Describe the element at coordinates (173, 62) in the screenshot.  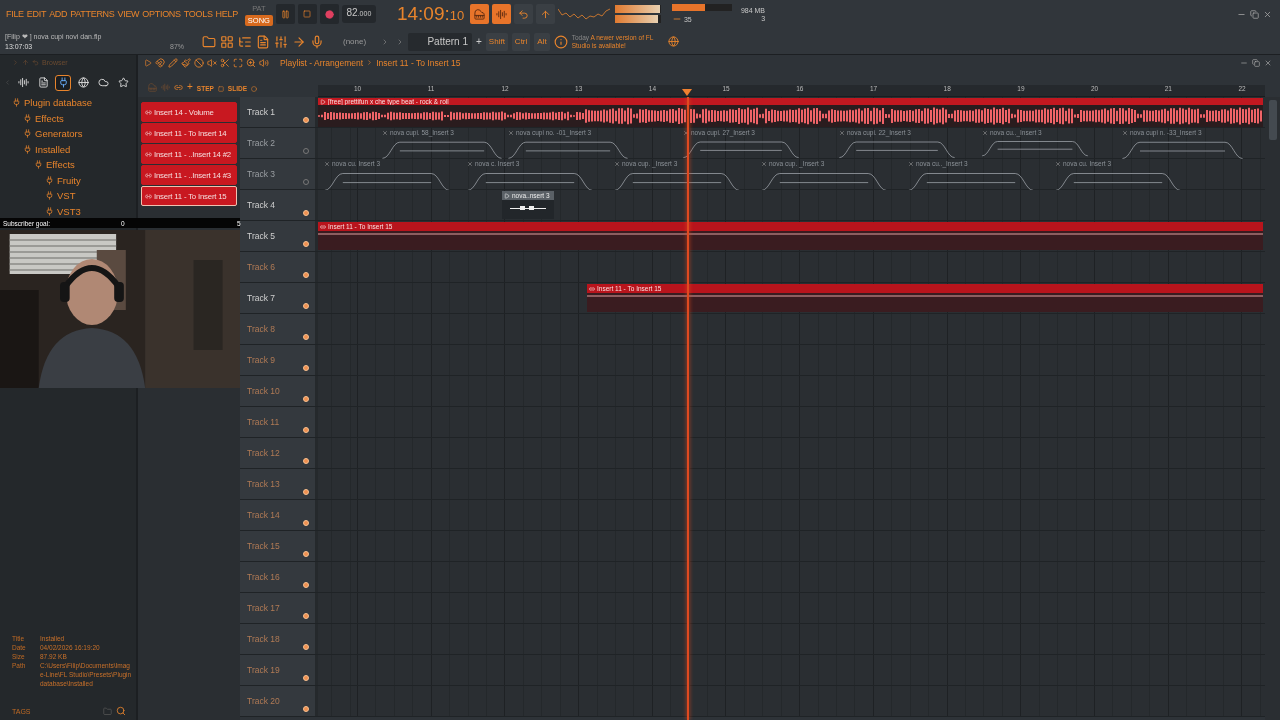
I see `pencil-icon` at that location.